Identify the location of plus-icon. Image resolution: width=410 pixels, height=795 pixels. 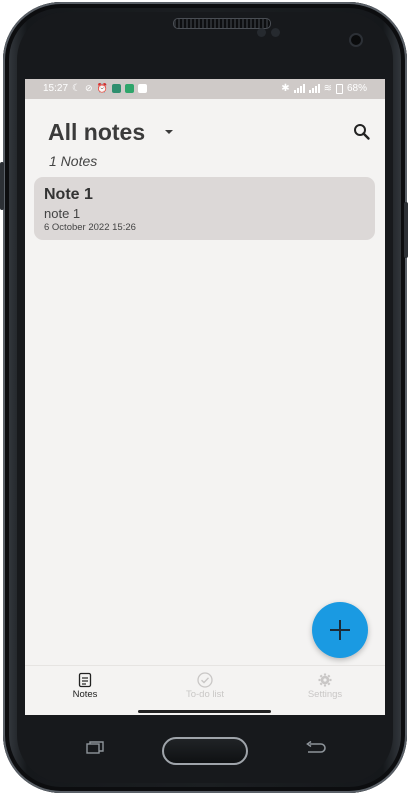
(340, 630).